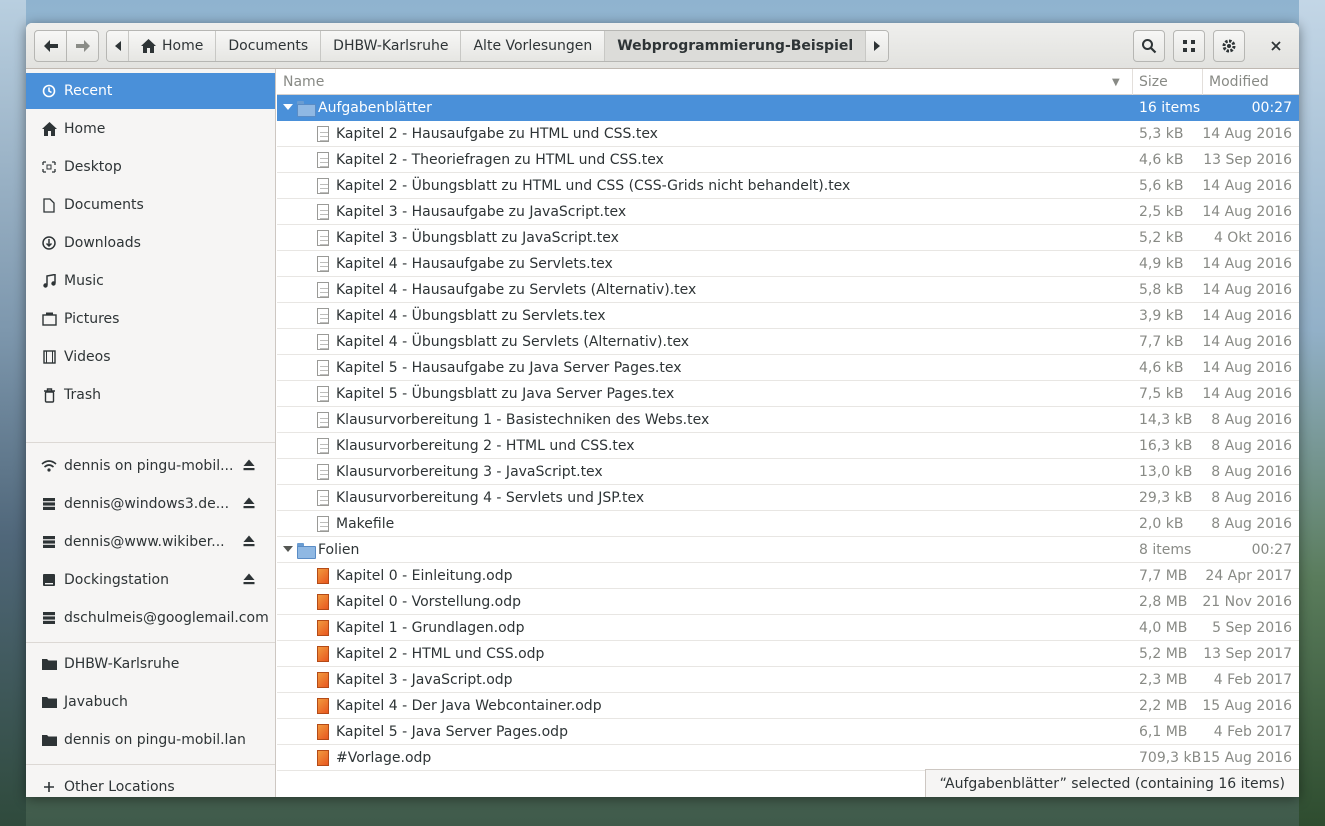  What do you see at coordinates (1170, 758) in the screenshot?
I see `file-size: 709,3 kB` at bounding box center [1170, 758].